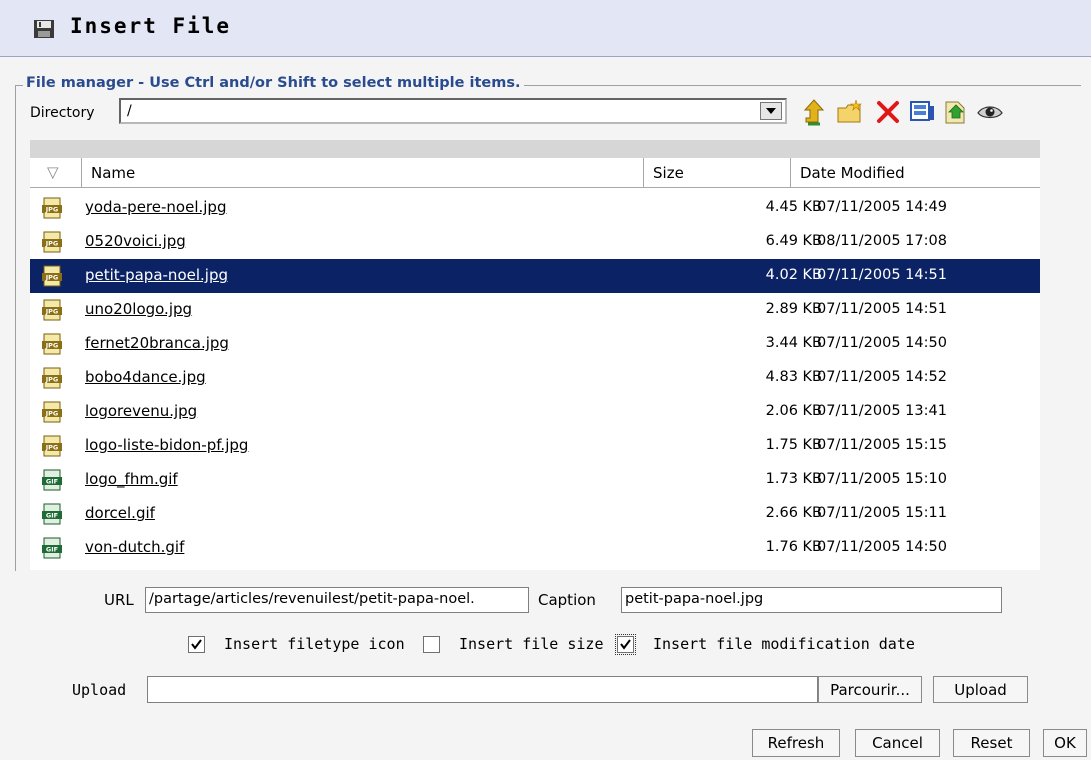 The height and width of the screenshot is (760, 1091). I want to click on url-label: URL, so click(119, 600).